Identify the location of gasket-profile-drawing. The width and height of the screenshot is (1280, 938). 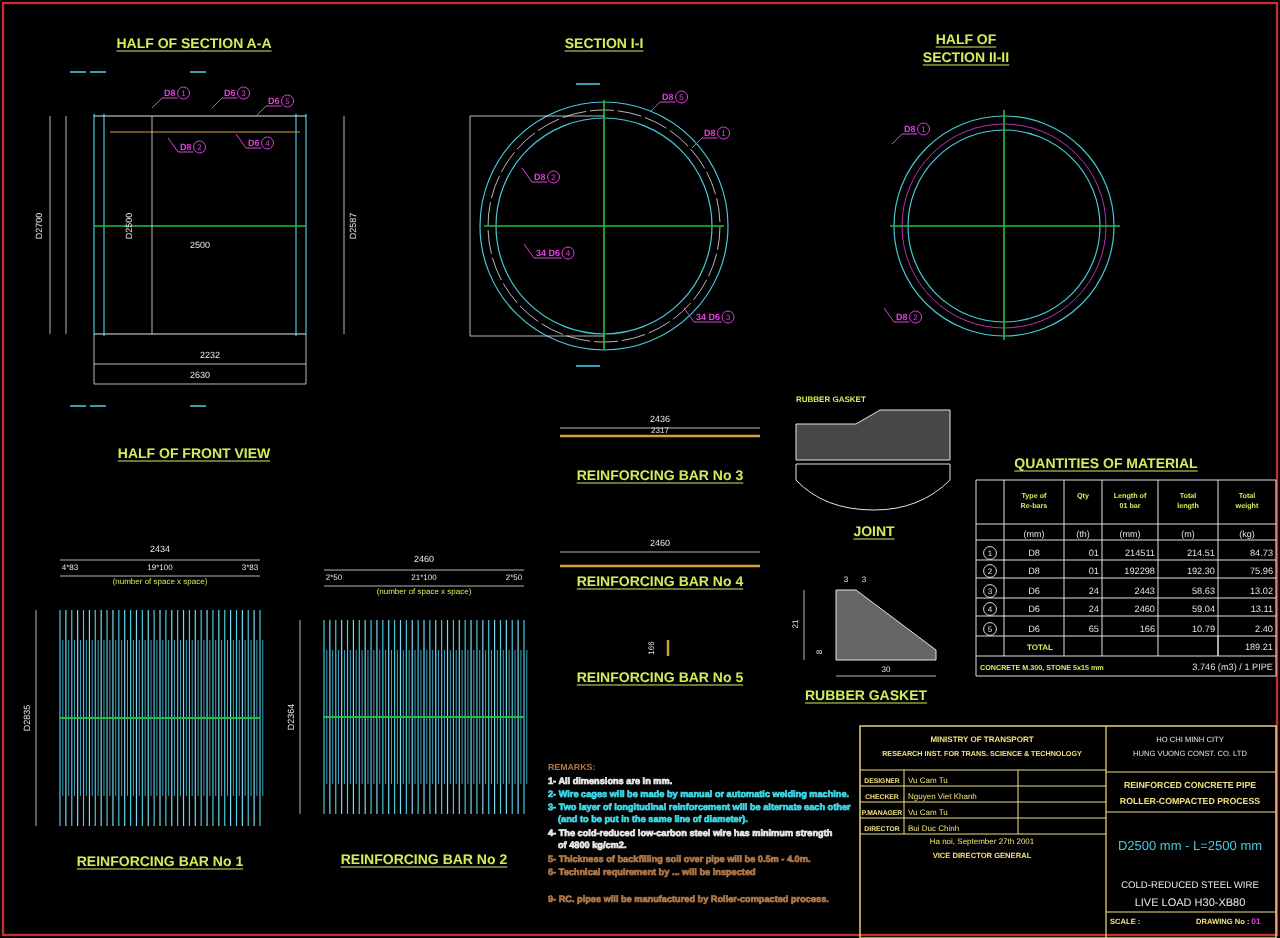
(870, 633).